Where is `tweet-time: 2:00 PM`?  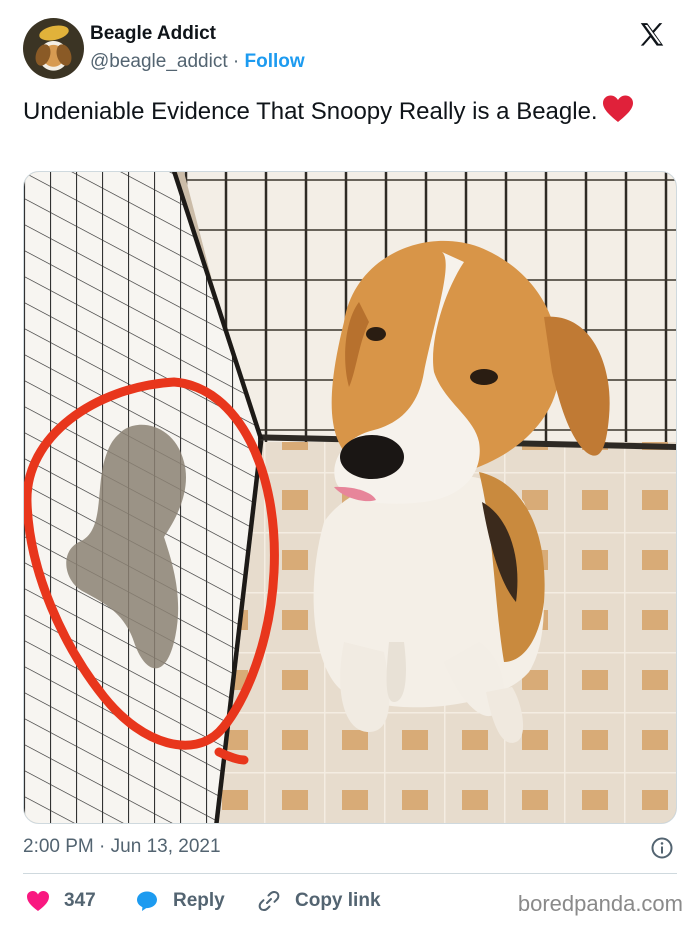 tweet-time: 2:00 PM is located at coordinates (58, 846).